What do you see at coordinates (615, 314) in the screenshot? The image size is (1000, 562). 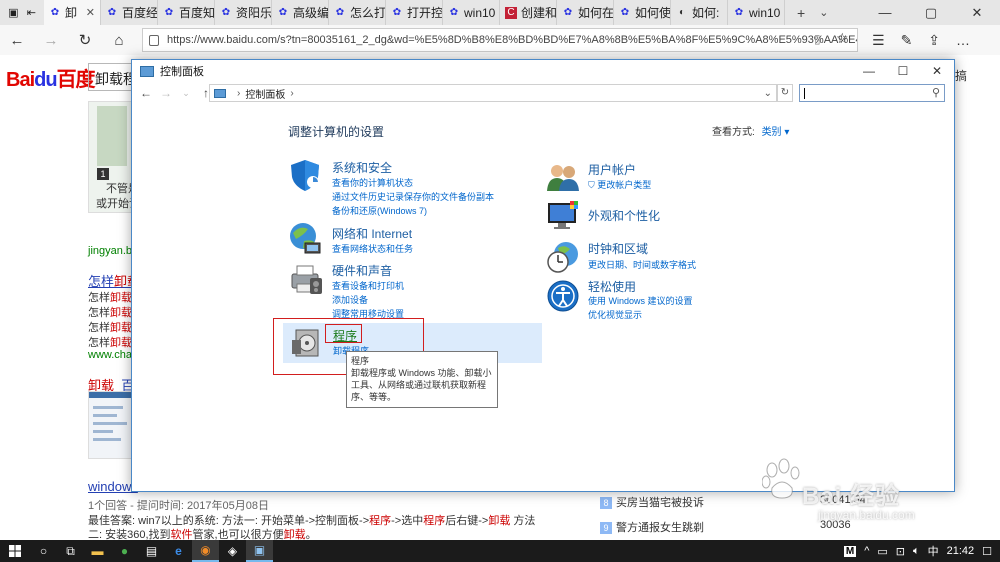 I see `category-link: 优化视觉显示` at bounding box center [615, 314].